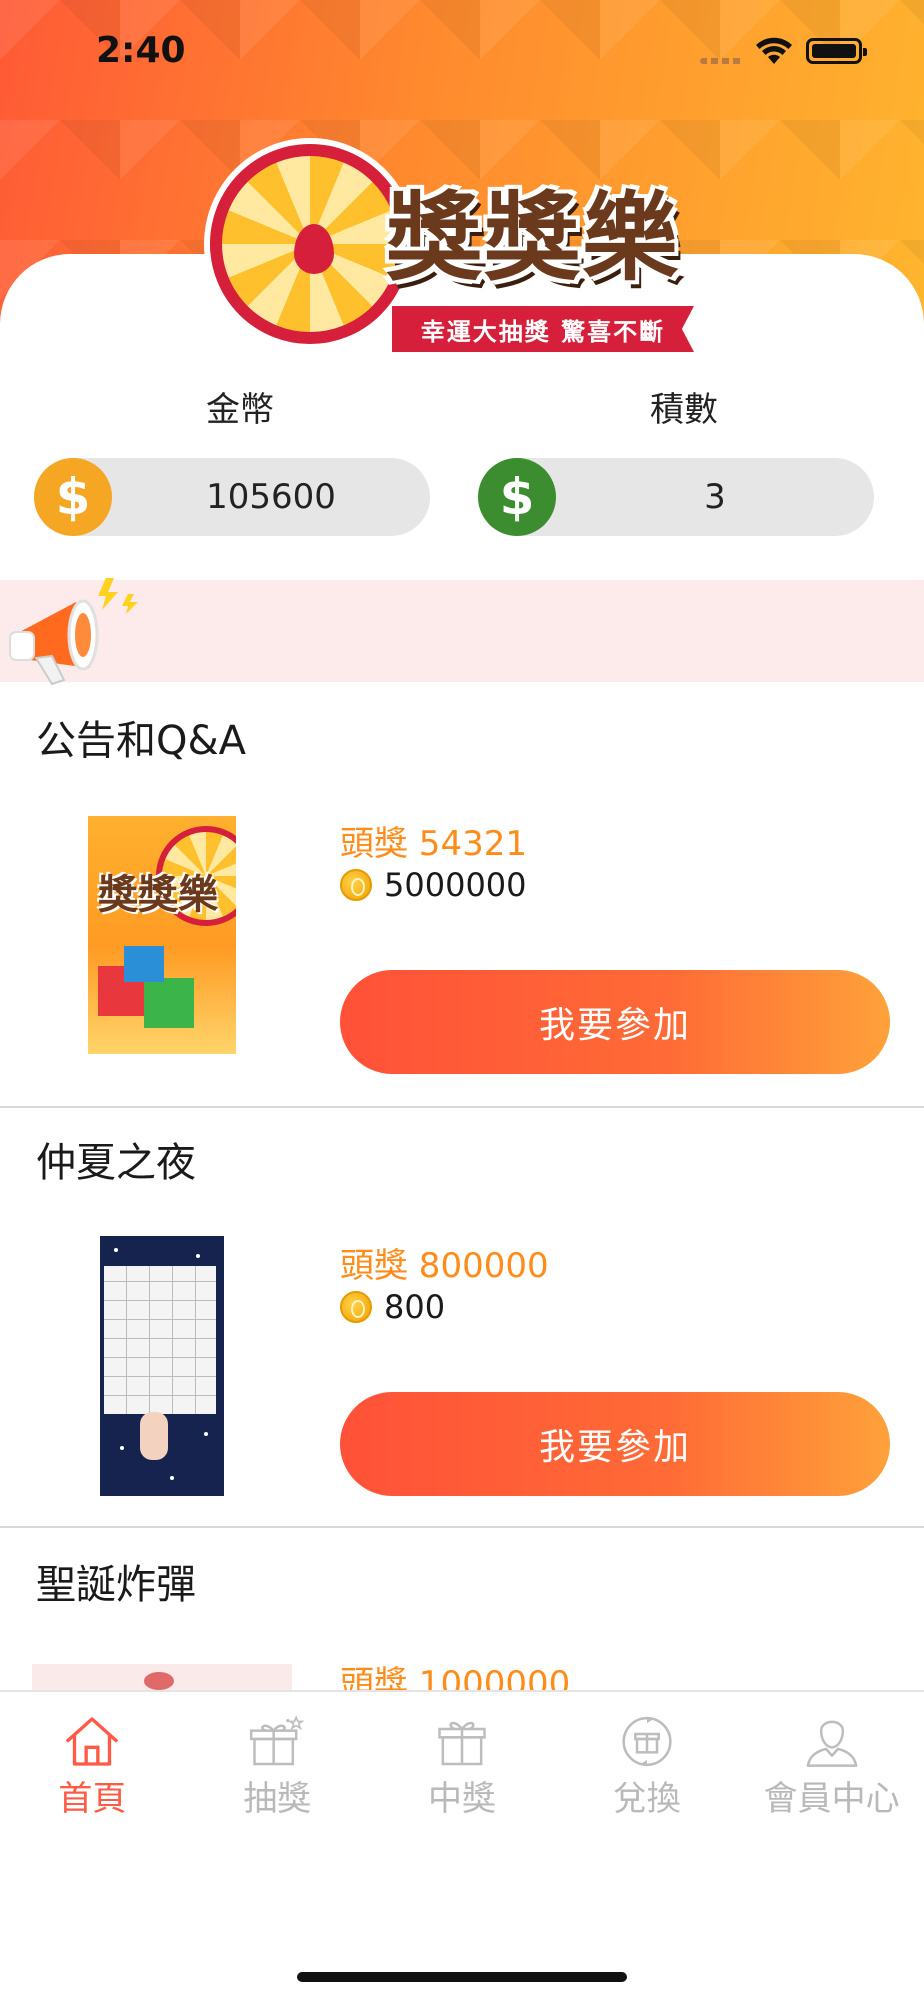  I want to click on points-label: 積數, so click(684, 410).